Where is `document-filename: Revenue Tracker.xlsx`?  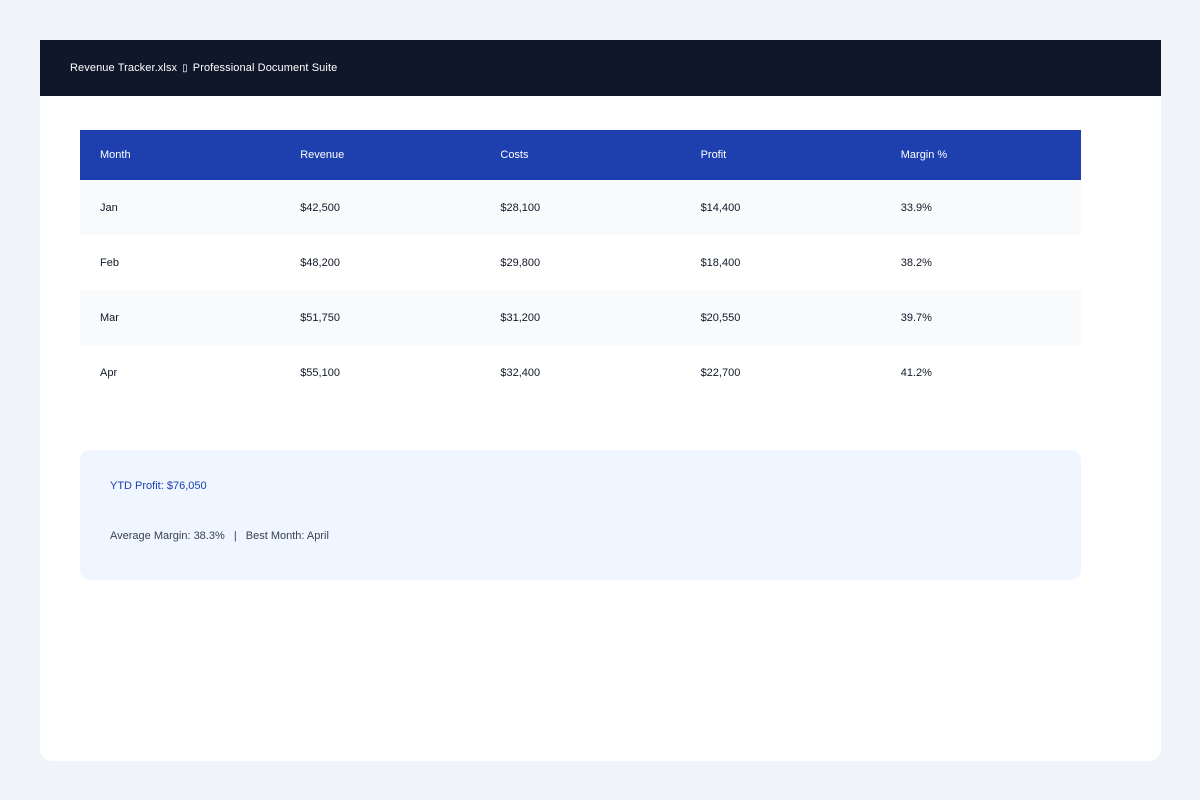
document-filename: Revenue Tracker.xlsx is located at coordinates (124, 68).